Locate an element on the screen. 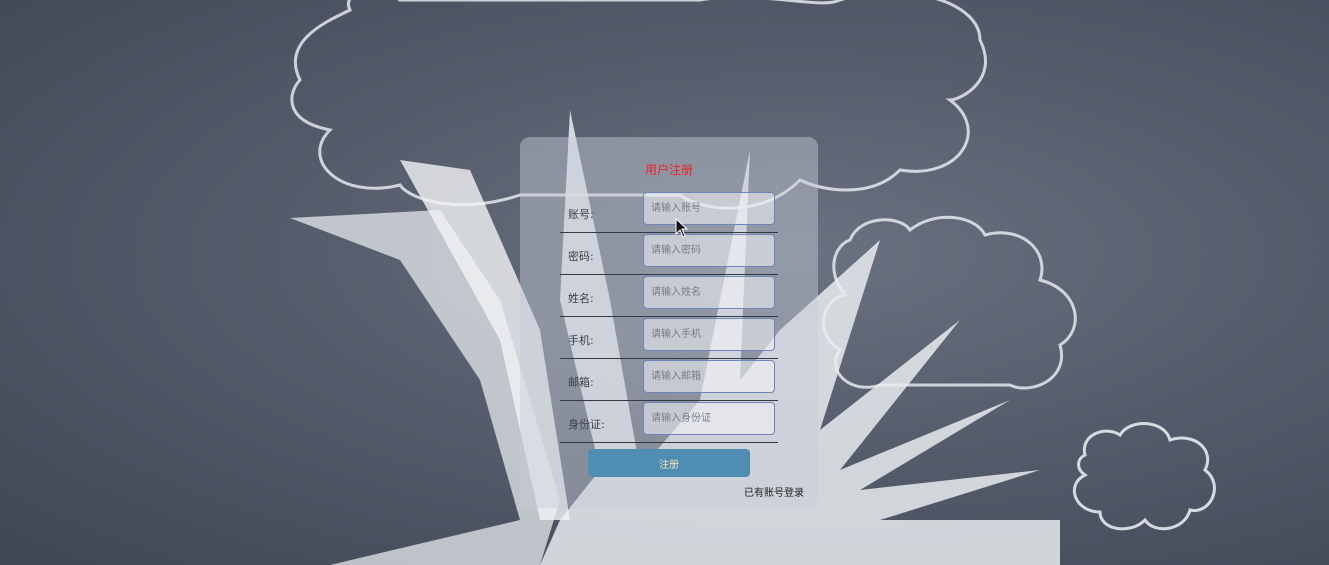 The height and width of the screenshot is (565, 1329). id-card-row: 身份证: is located at coordinates (689, 423).